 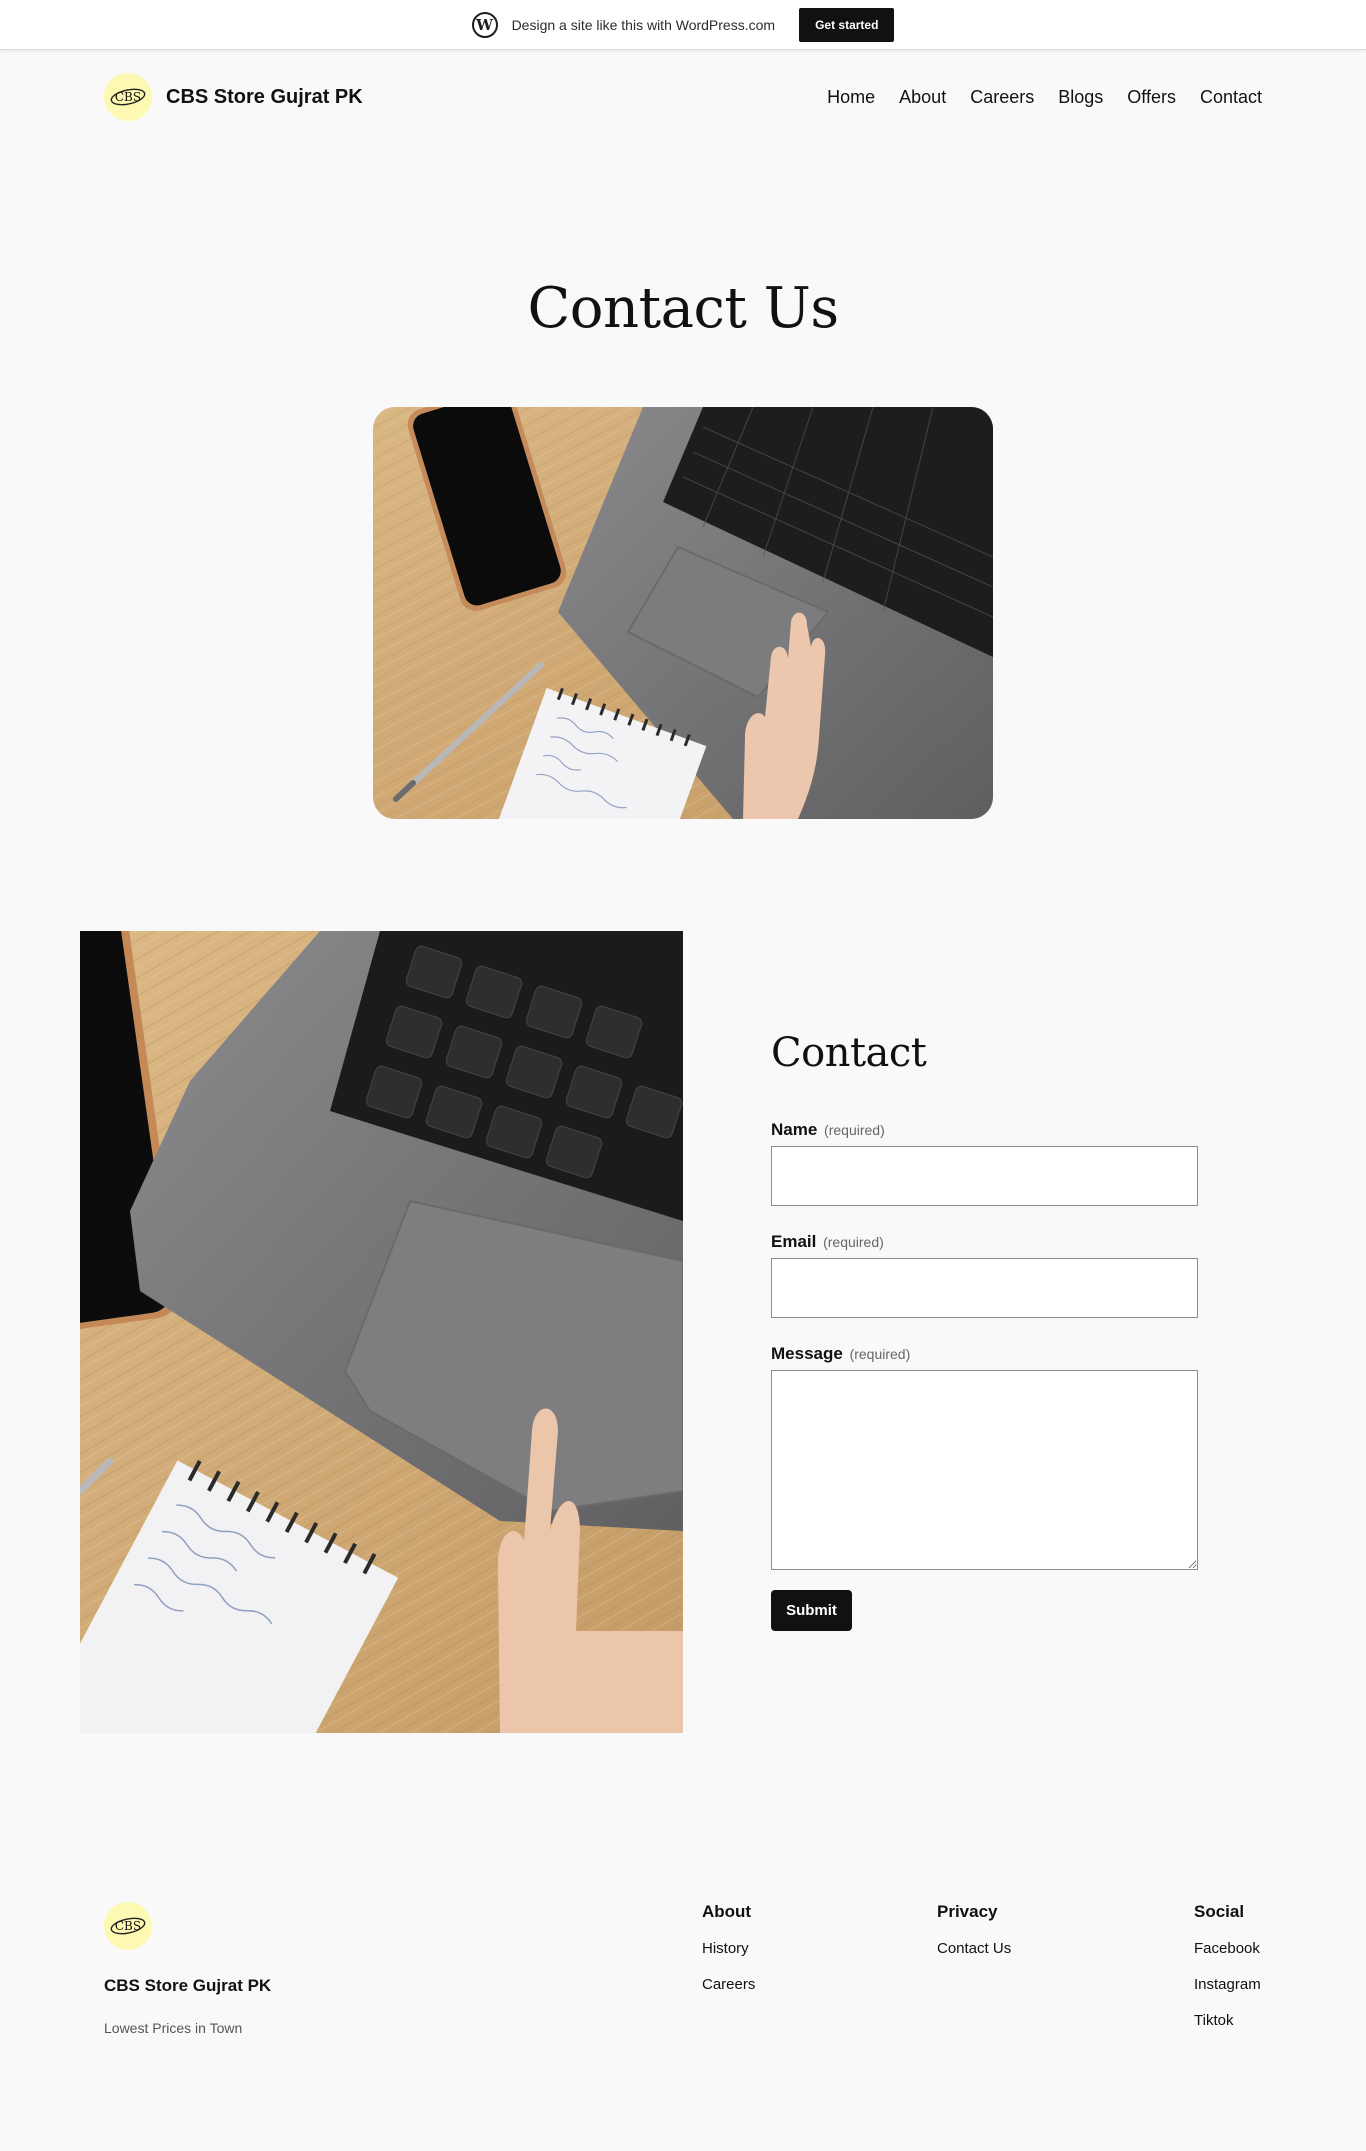 I want to click on submit-button: Submit, so click(x=811, y=1610).